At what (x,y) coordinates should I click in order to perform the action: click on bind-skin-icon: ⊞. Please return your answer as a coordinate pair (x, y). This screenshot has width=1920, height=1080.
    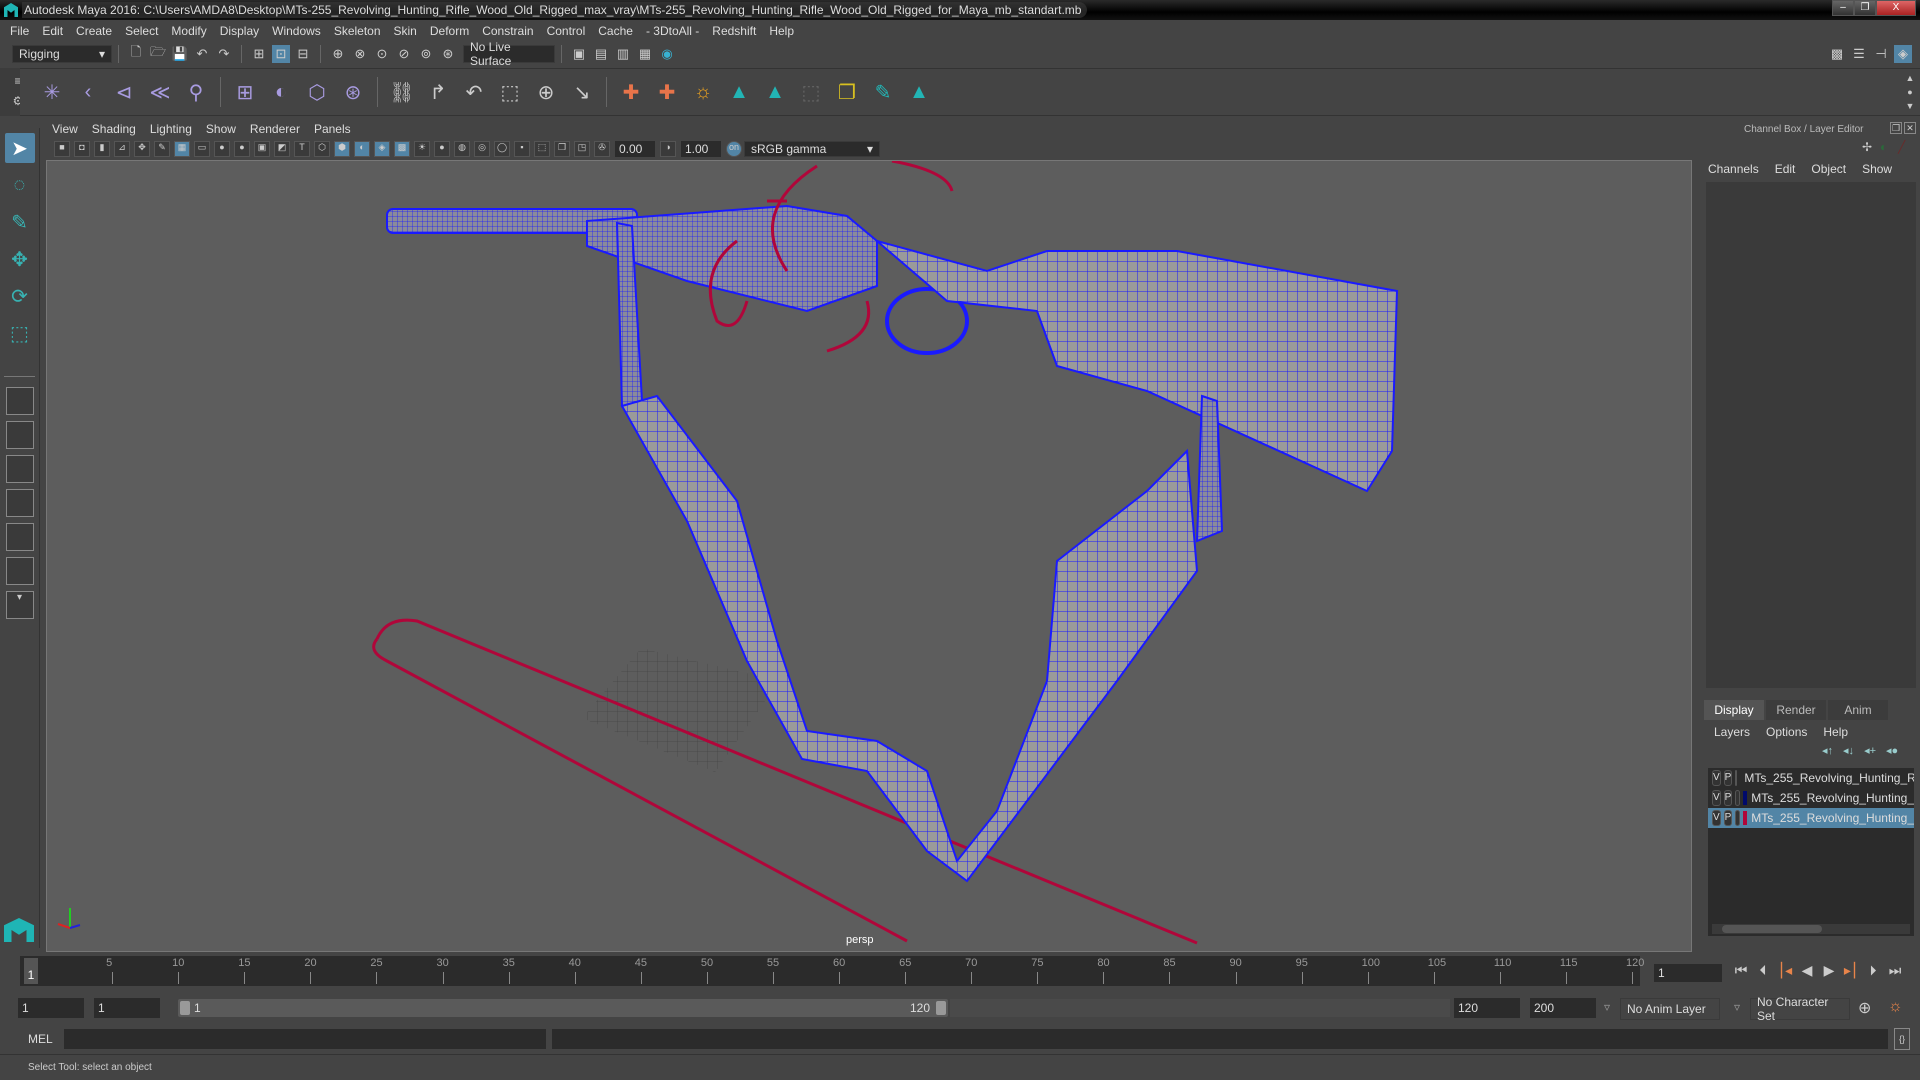
    Looking at the image, I should click on (245, 92).